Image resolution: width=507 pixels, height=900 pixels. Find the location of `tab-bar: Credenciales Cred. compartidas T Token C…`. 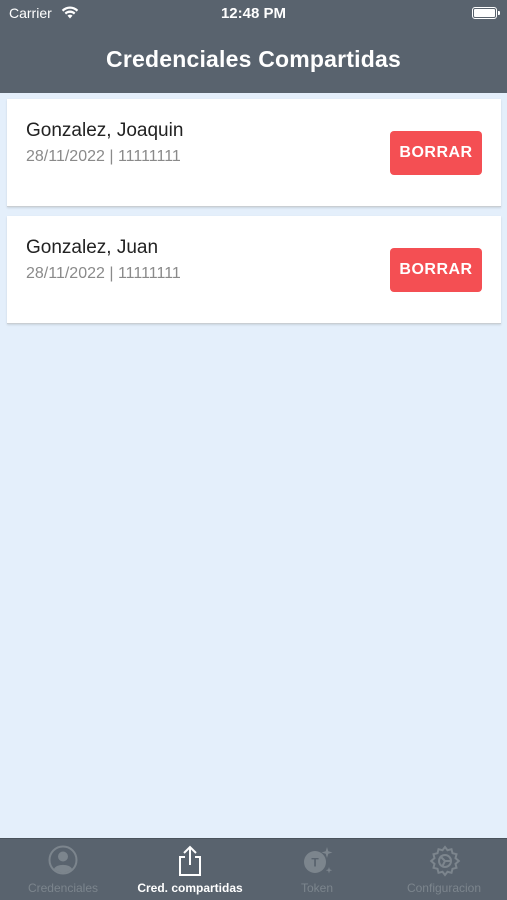

tab-bar: Credenciales Cred. compartidas T Token C… is located at coordinates (253, 869).